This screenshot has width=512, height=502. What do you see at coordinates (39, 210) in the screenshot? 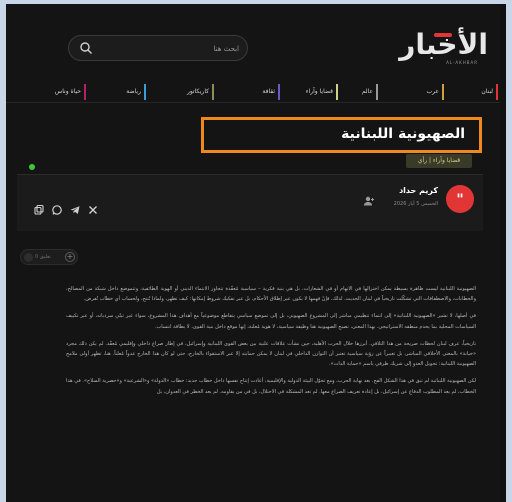
I see `copy-link-icon` at bounding box center [39, 210].